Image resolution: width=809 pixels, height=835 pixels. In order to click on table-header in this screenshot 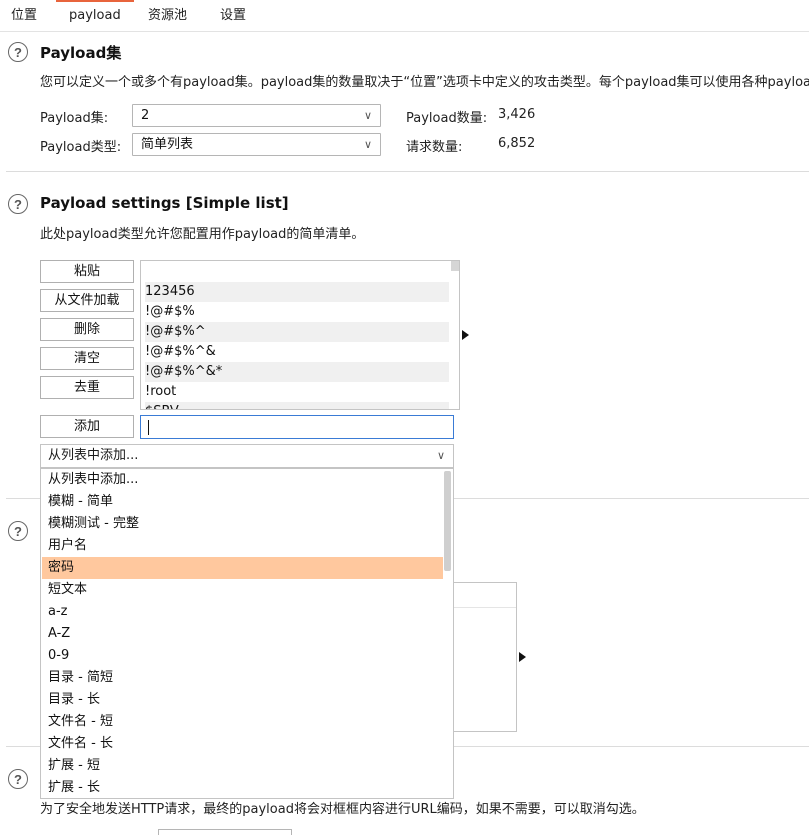, I will do `click(485, 595)`.